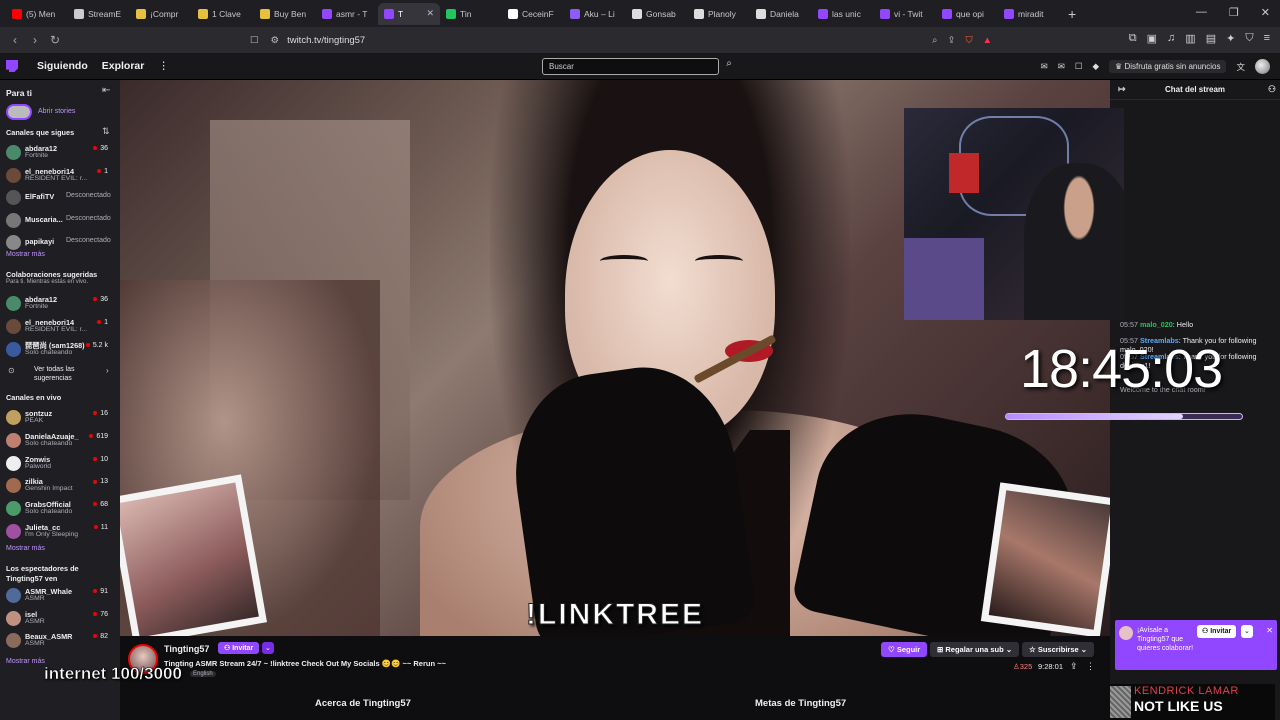  What do you see at coordinates (25, 254) in the screenshot?
I see `show-more-followed: Mostrar más` at bounding box center [25, 254].